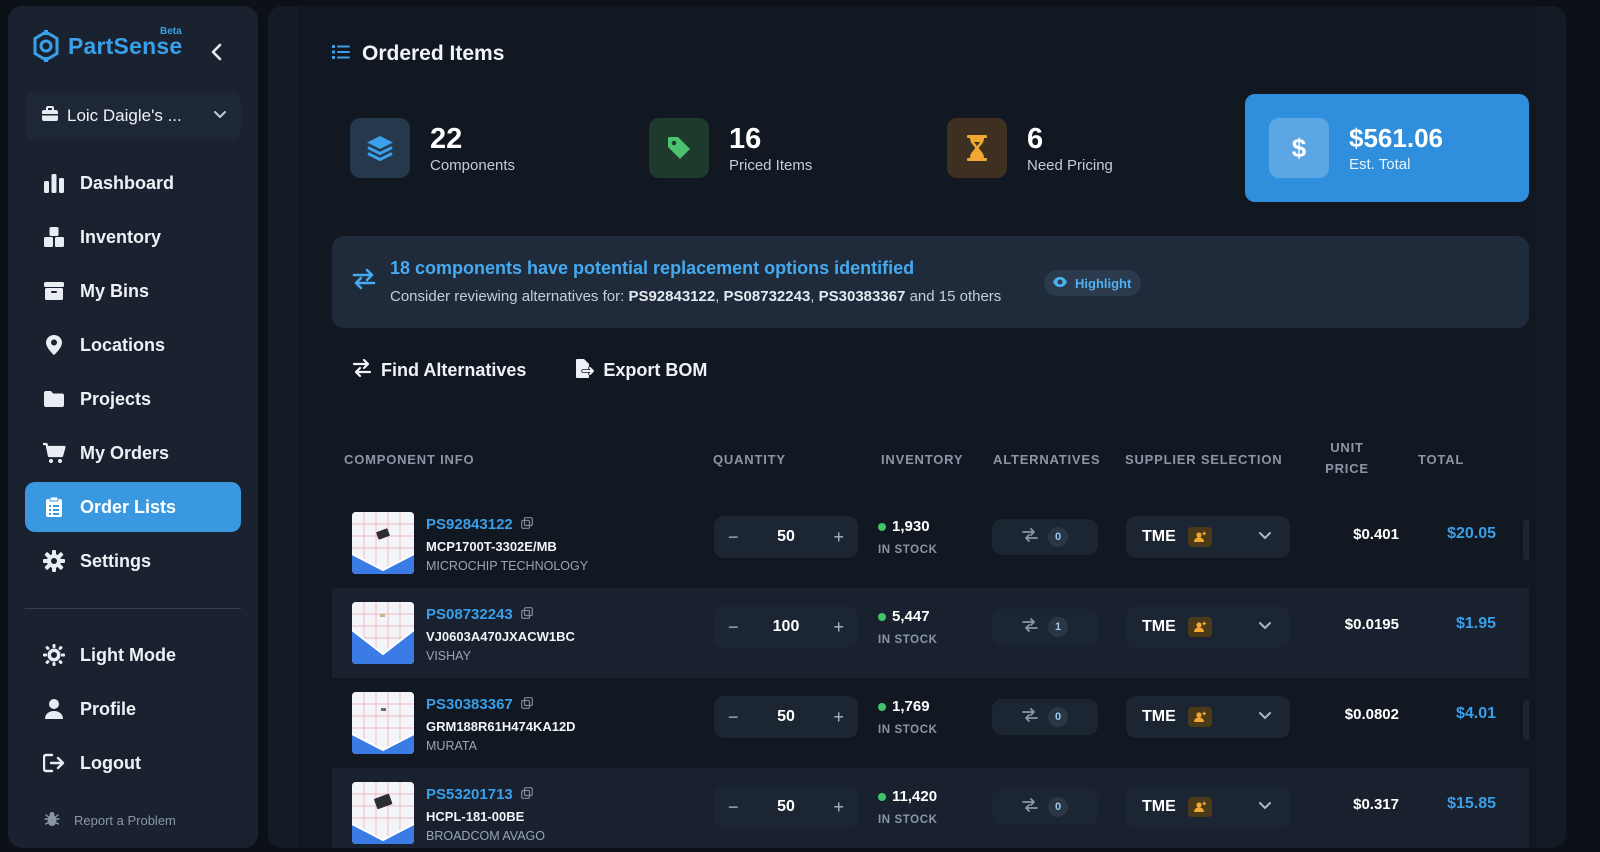  What do you see at coordinates (133, 507) in the screenshot?
I see `nav-item-order-lists: Order Lists` at bounding box center [133, 507].